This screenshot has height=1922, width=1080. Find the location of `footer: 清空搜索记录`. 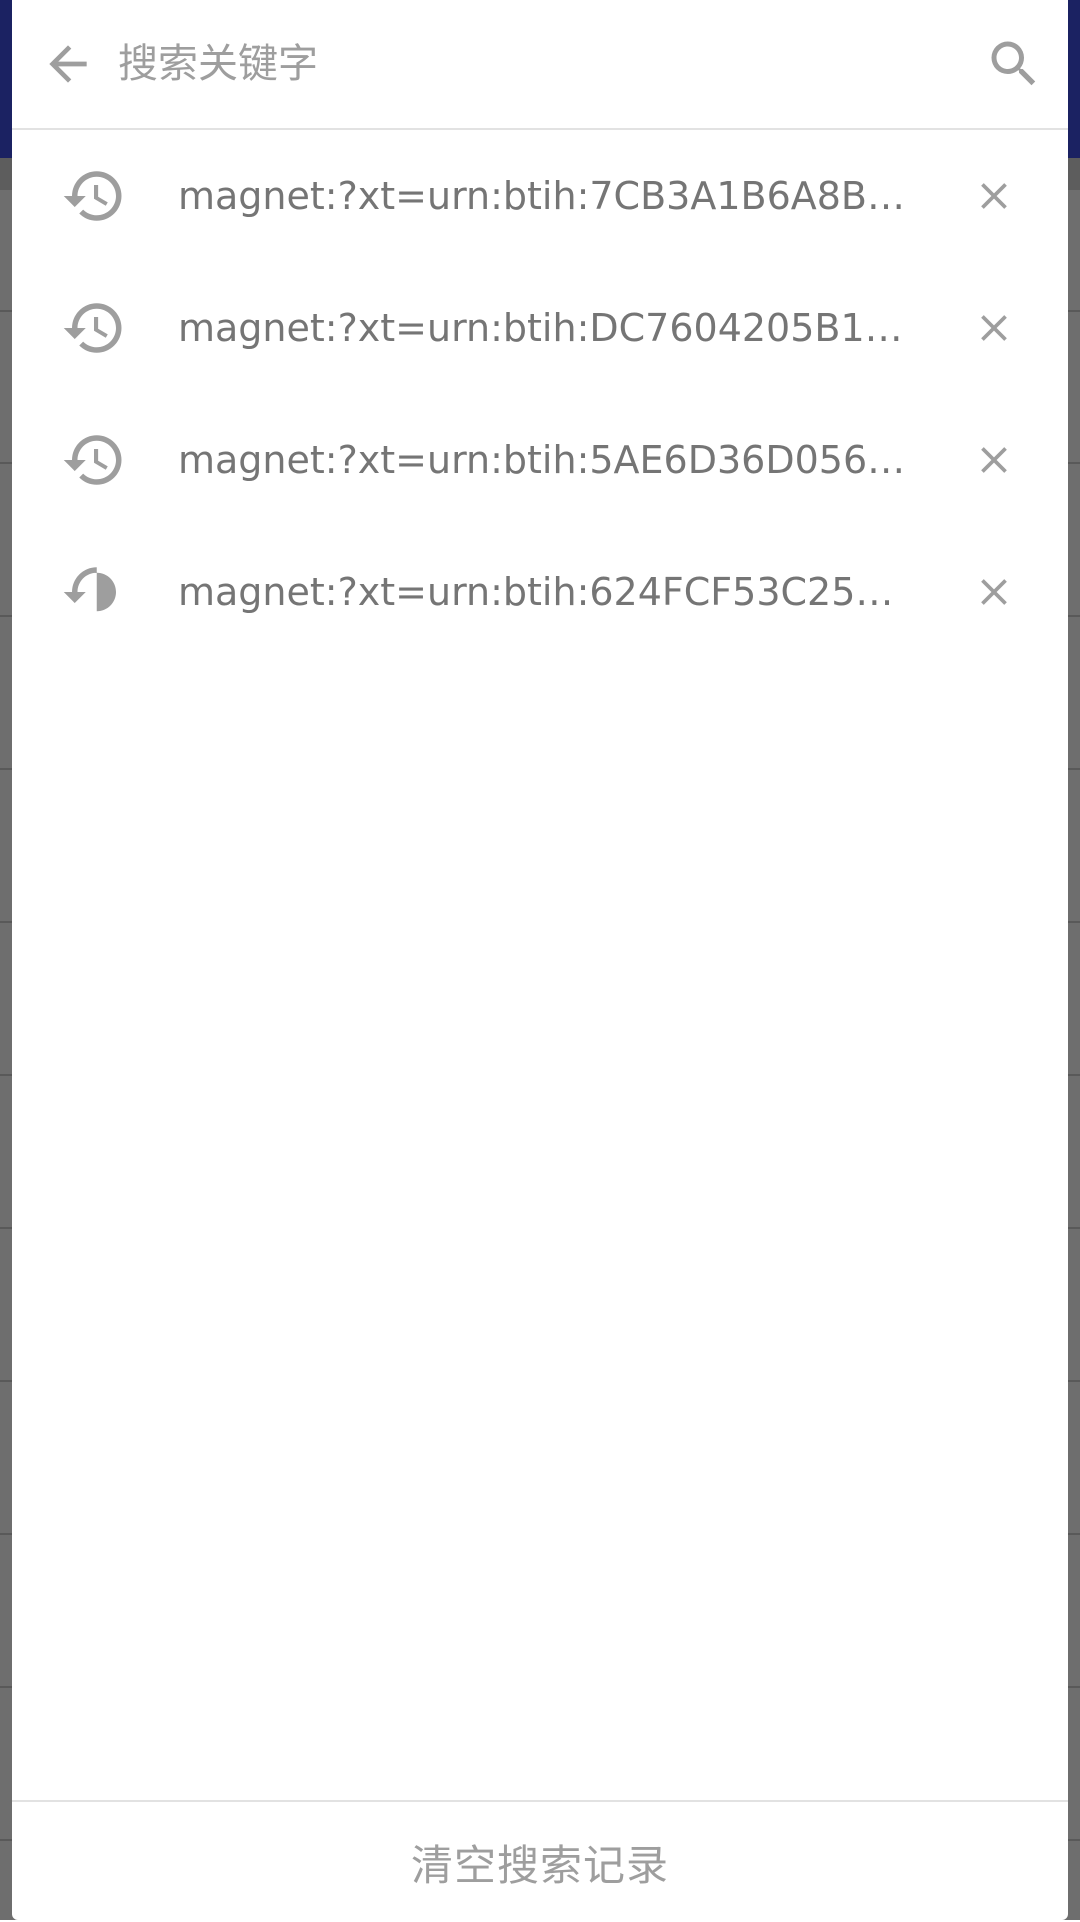

footer: 清空搜索记录 is located at coordinates (540, 1861).